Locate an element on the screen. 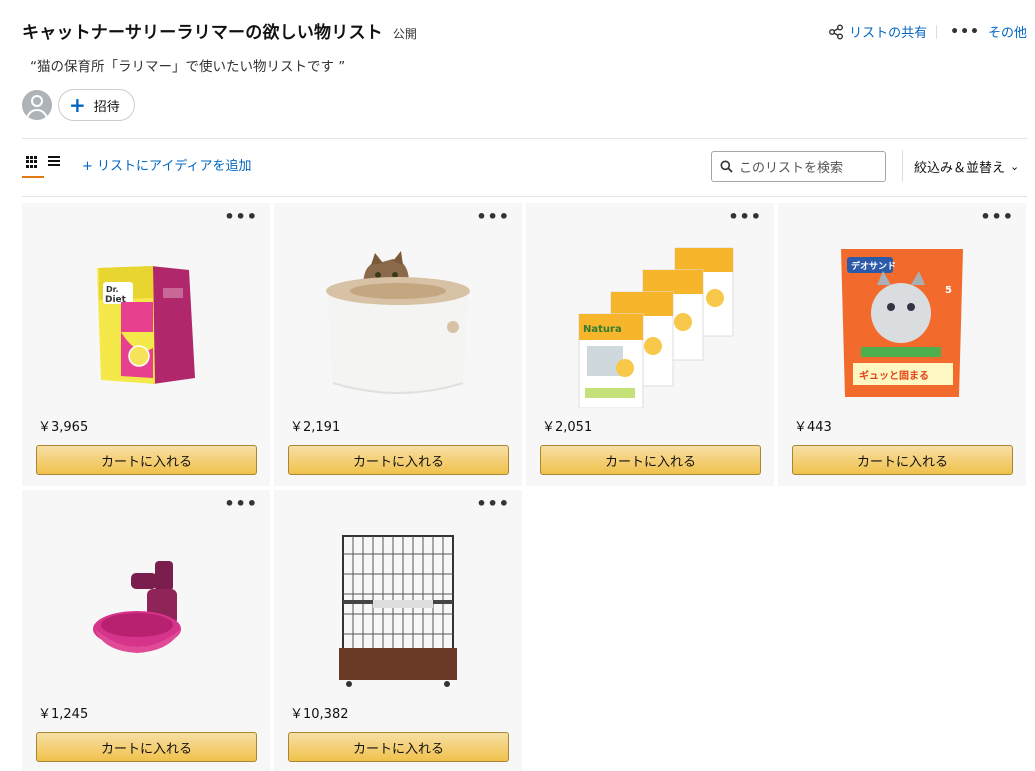  grid-icon is located at coordinates (32, 162).